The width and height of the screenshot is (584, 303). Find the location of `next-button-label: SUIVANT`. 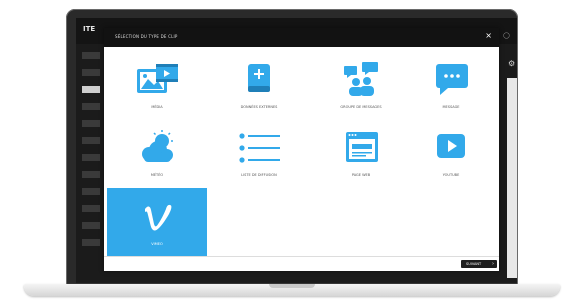

next-button-label: SUIVANT is located at coordinates (474, 264).